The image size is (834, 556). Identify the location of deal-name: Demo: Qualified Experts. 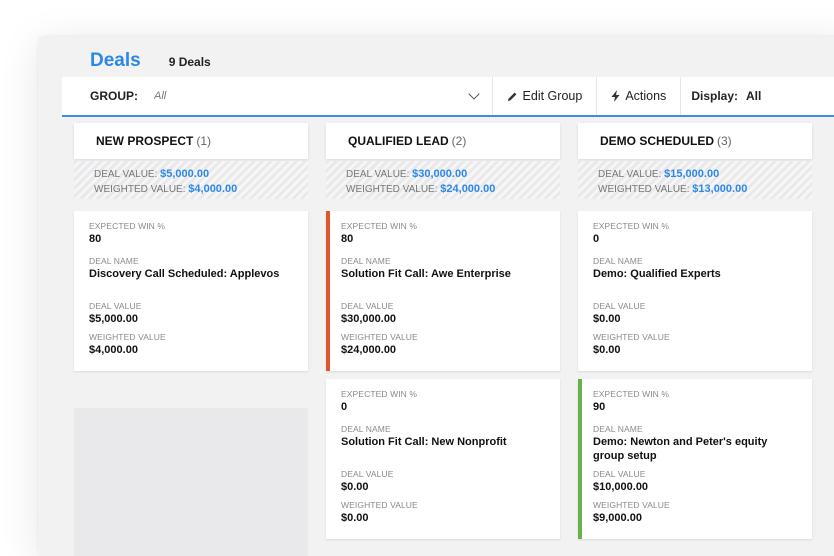
(657, 274).